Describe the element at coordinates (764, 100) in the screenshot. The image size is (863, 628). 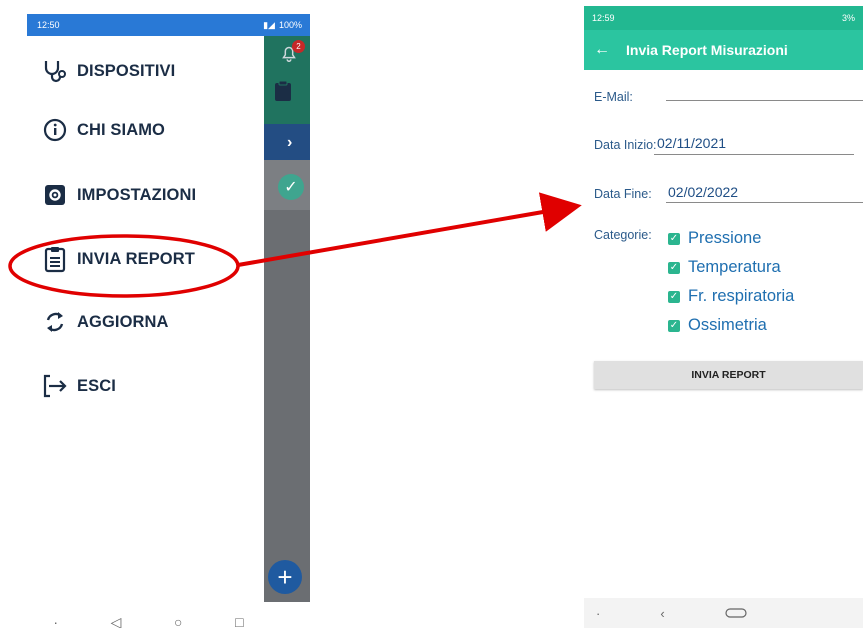
I see `email-field` at that location.